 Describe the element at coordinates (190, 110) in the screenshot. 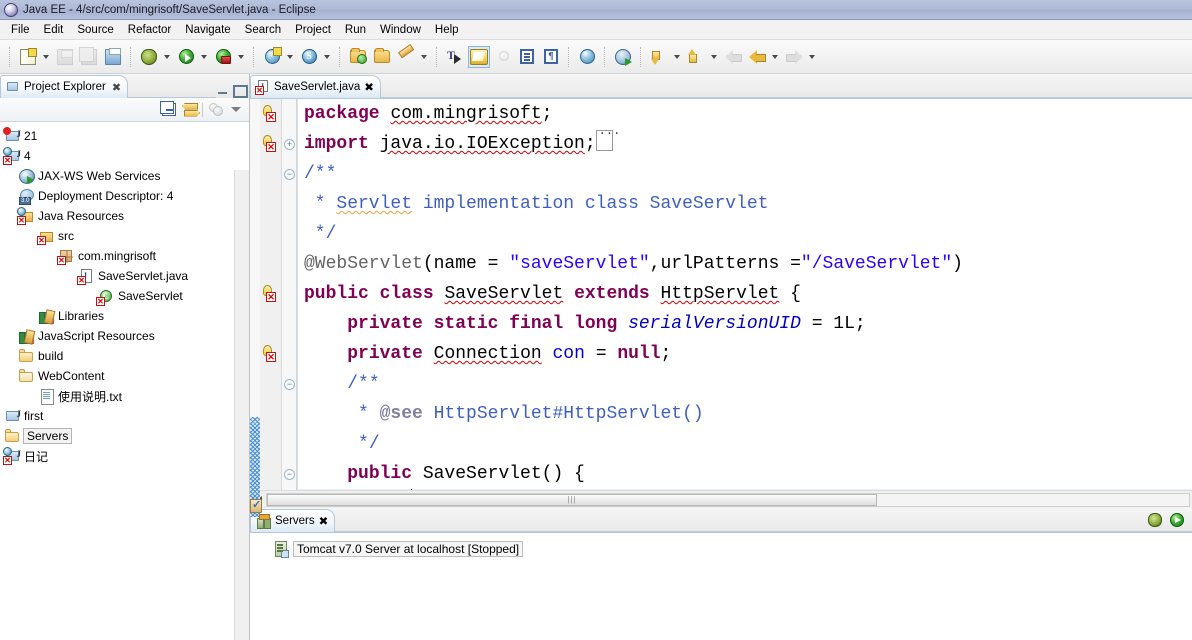

I see `link-with-editor-button` at that location.